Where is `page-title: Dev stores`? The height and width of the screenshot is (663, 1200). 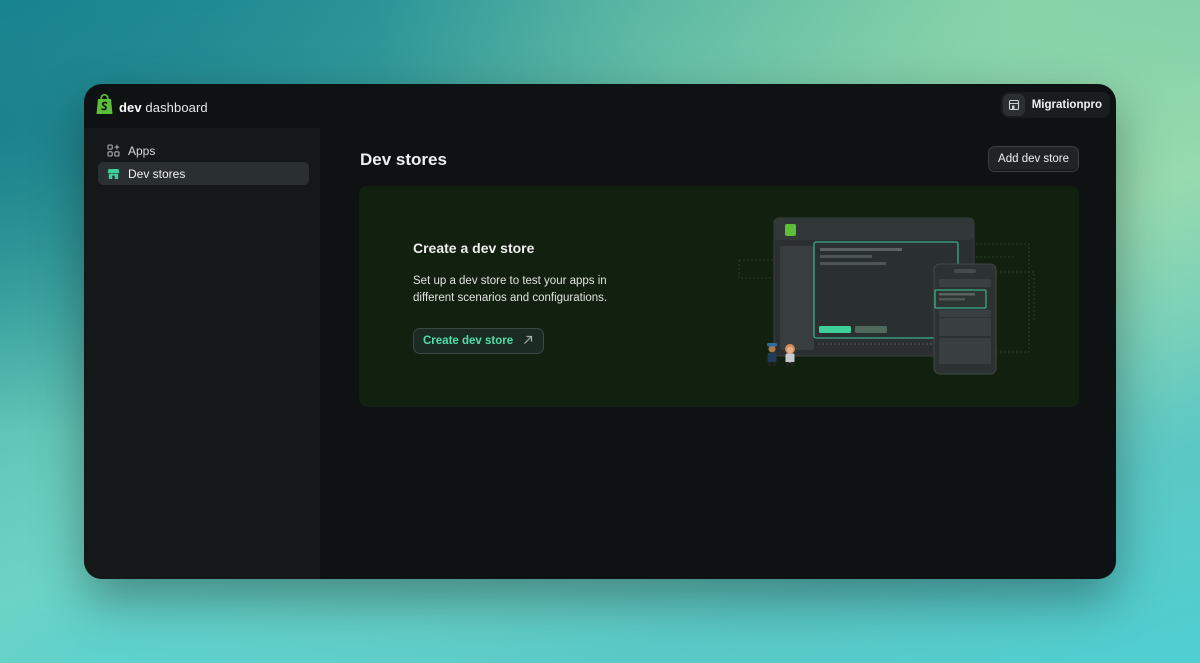 page-title: Dev stores is located at coordinates (403, 159).